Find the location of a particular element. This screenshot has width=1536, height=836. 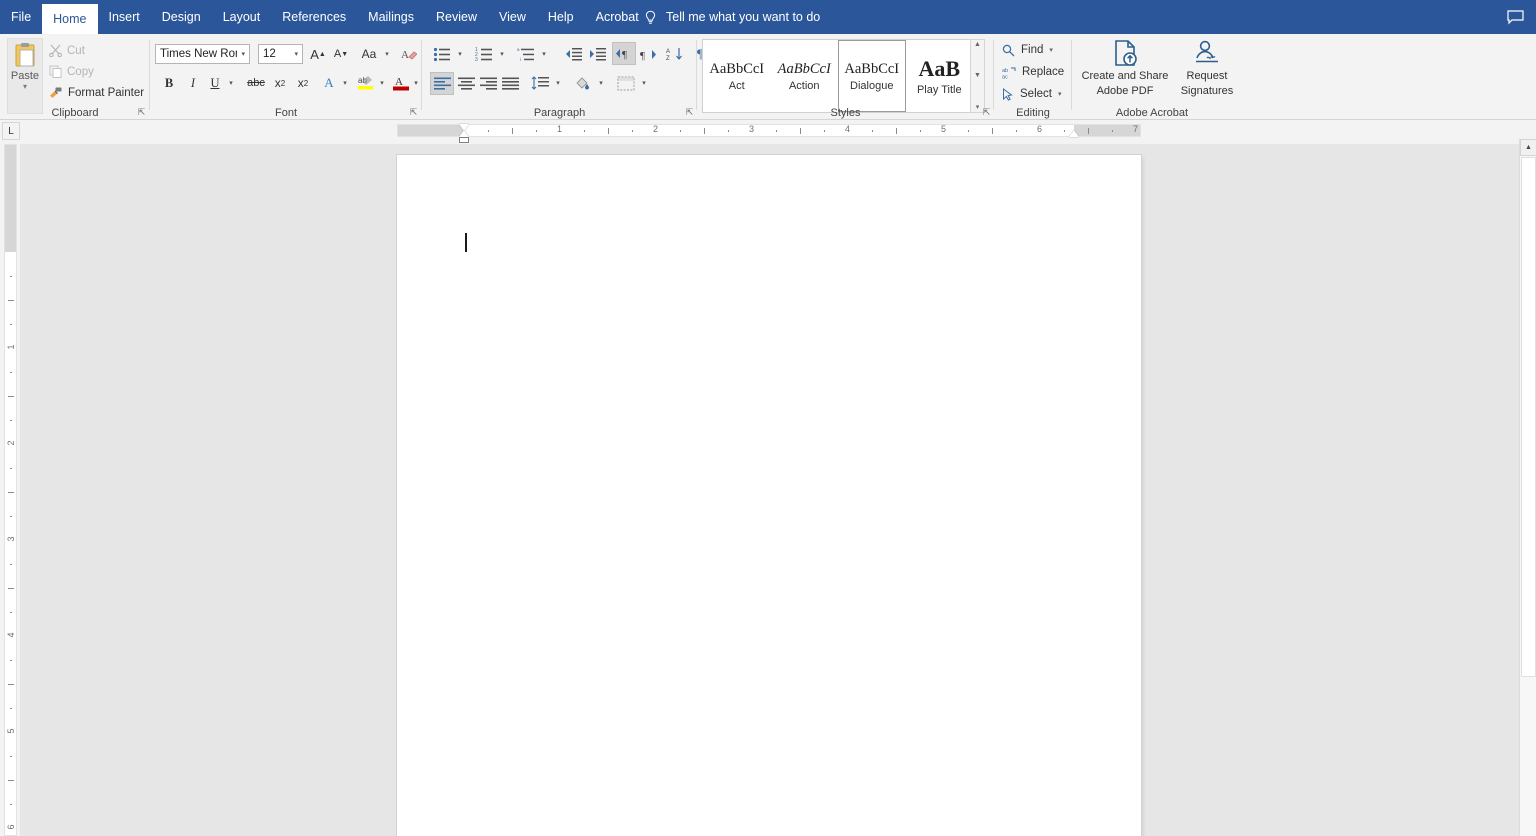

vertical-scrollbar: ▲ is located at coordinates (1527, 487).